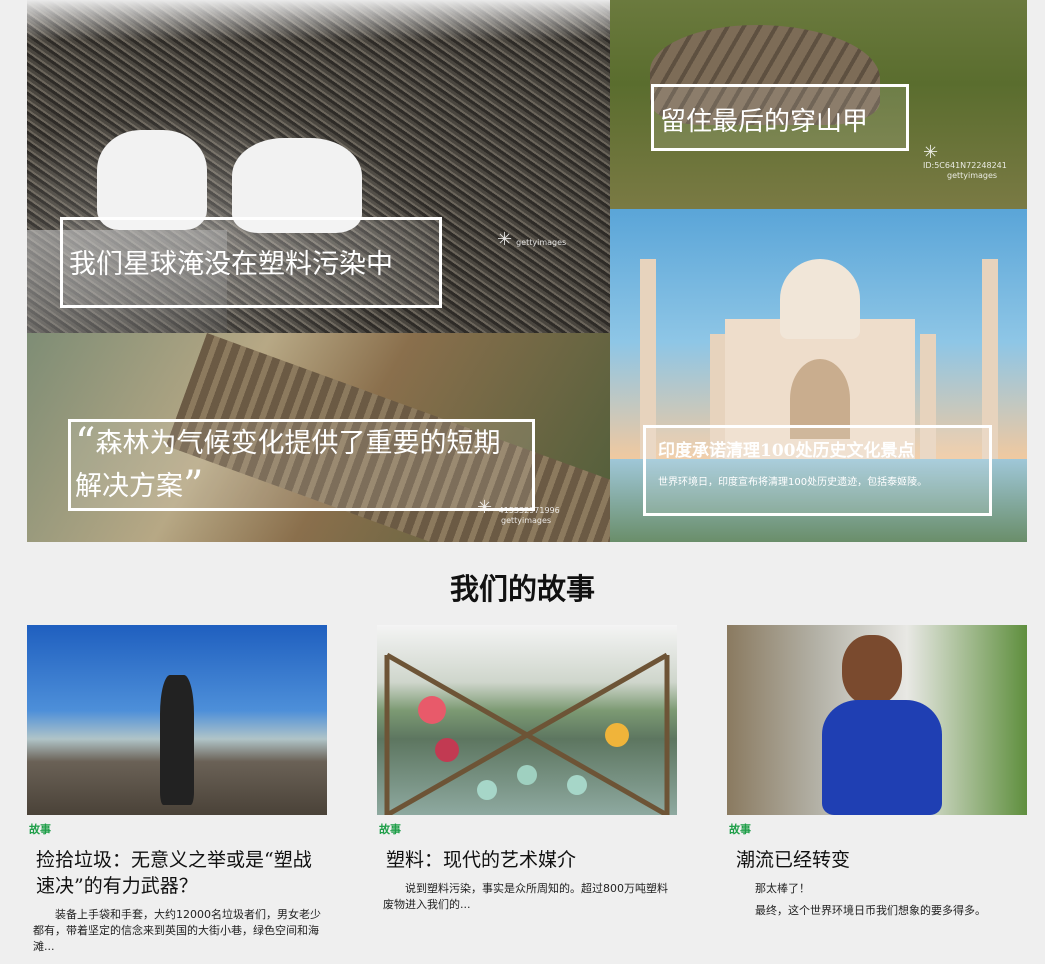  What do you see at coordinates (532, 239) in the screenshot?
I see `image-credit: ✳ gettyimages` at bounding box center [532, 239].